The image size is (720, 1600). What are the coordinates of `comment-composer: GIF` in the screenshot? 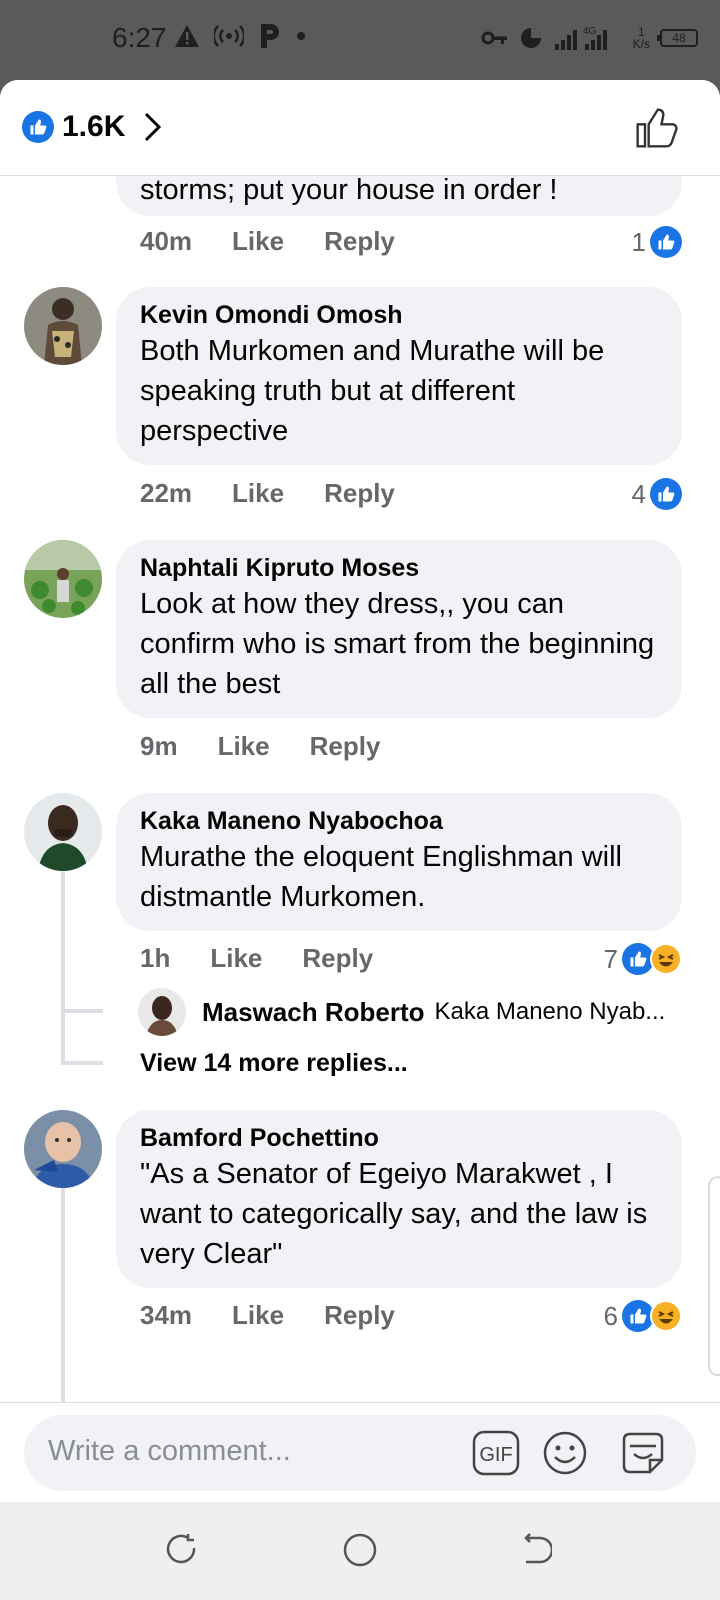 It's located at (360, 1452).